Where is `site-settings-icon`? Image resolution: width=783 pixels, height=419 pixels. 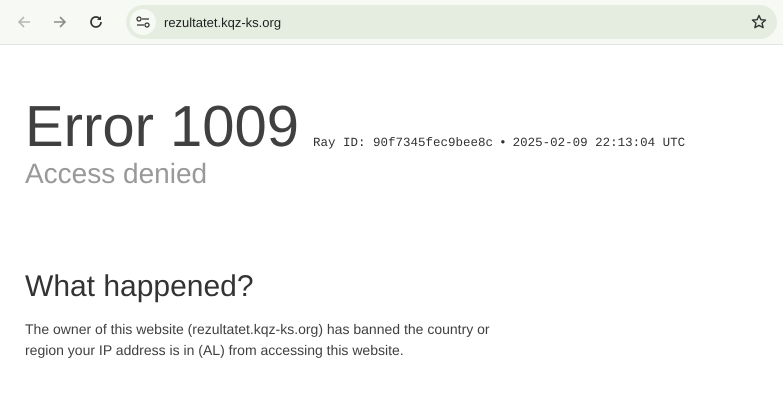 site-settings-icon is located at coordinates (143, 22).